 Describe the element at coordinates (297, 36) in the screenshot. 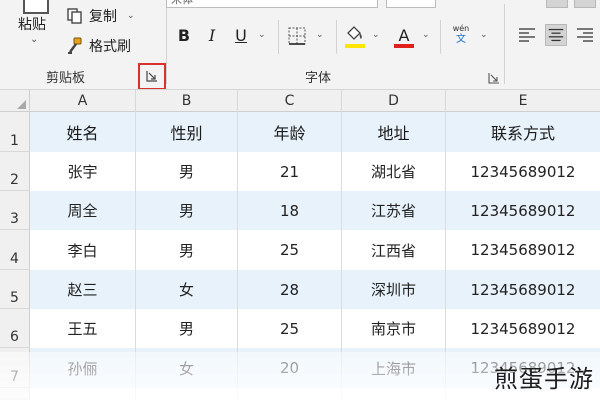

I see `borders-icon` at that location.